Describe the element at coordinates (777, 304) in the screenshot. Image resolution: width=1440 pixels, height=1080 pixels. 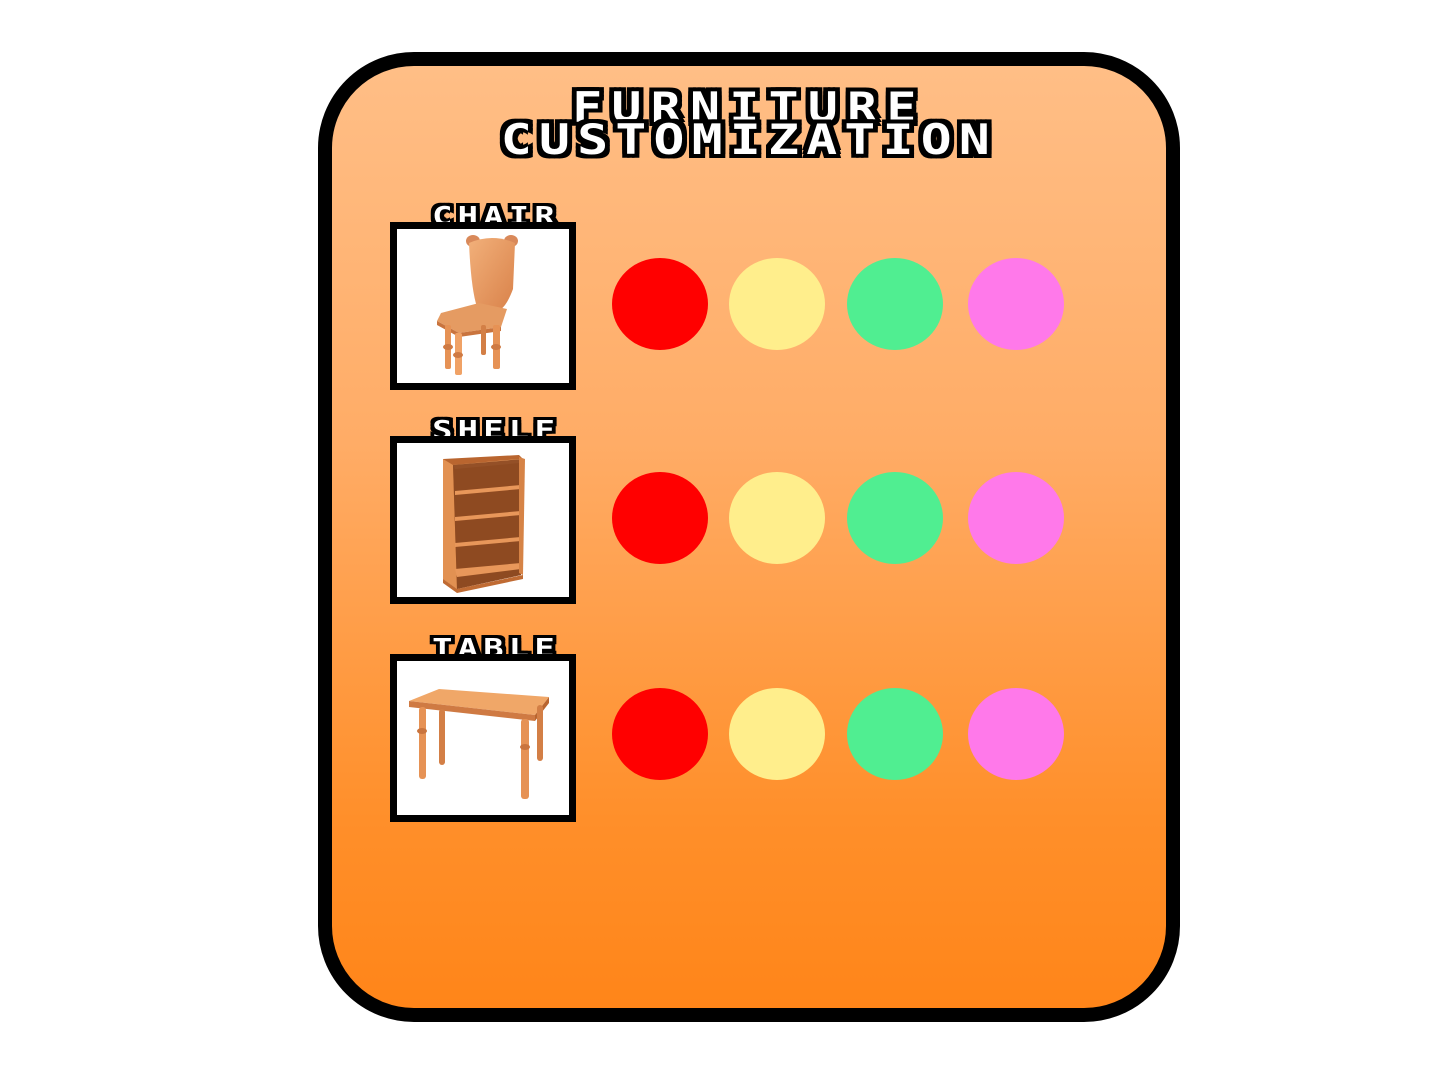
I see `chair-swatch-yellow` at that location.